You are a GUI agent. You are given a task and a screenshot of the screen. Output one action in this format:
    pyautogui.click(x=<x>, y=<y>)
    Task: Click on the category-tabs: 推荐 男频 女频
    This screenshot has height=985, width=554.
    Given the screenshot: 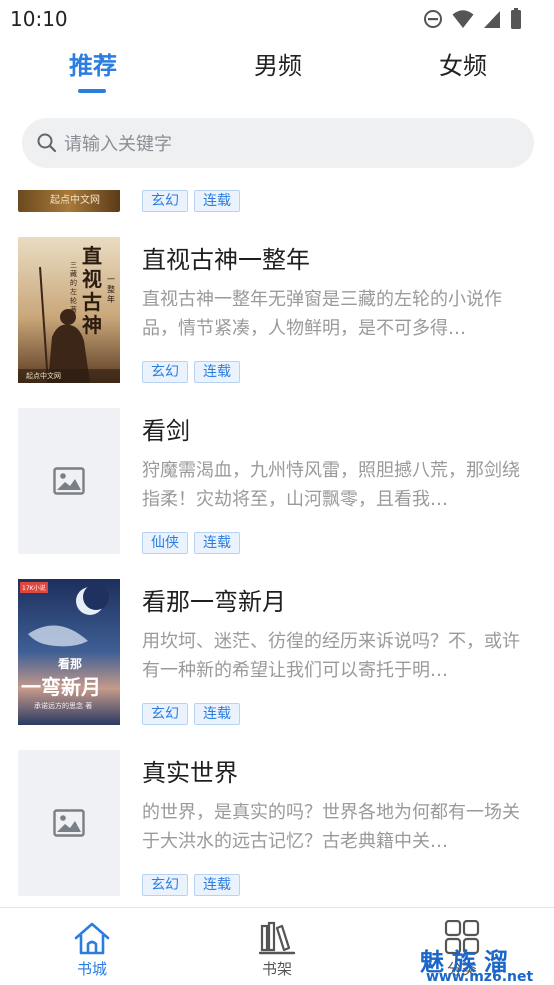 What is the action you would take?
    pyautogui.click(x=277, y=72)
    